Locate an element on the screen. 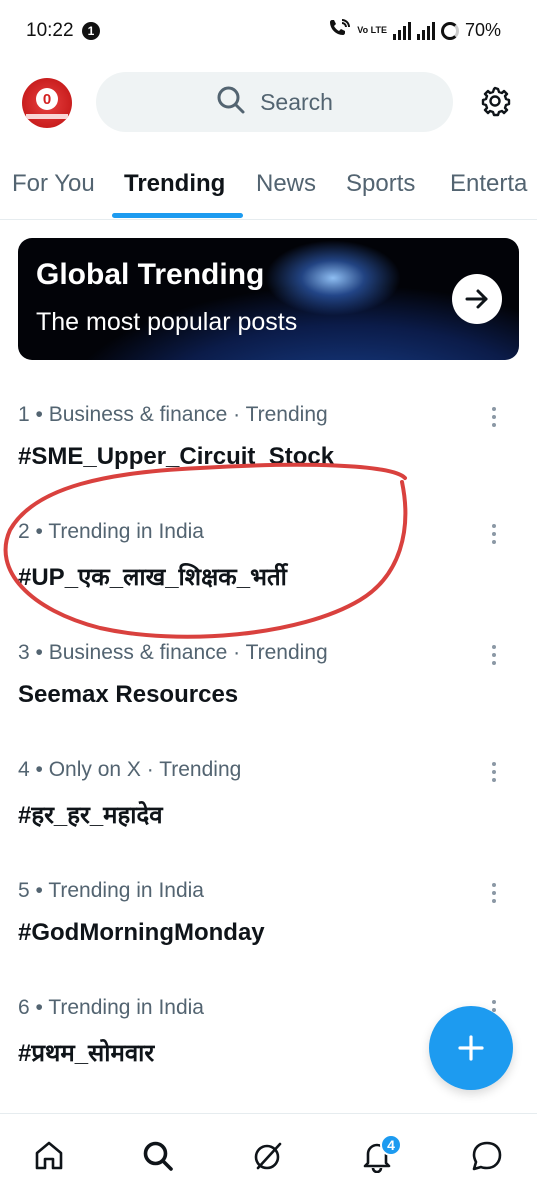 The height and width of the screenshot is (1199, 537). banner-subtitle: The most popular posts is located at coordinates (167, 322).